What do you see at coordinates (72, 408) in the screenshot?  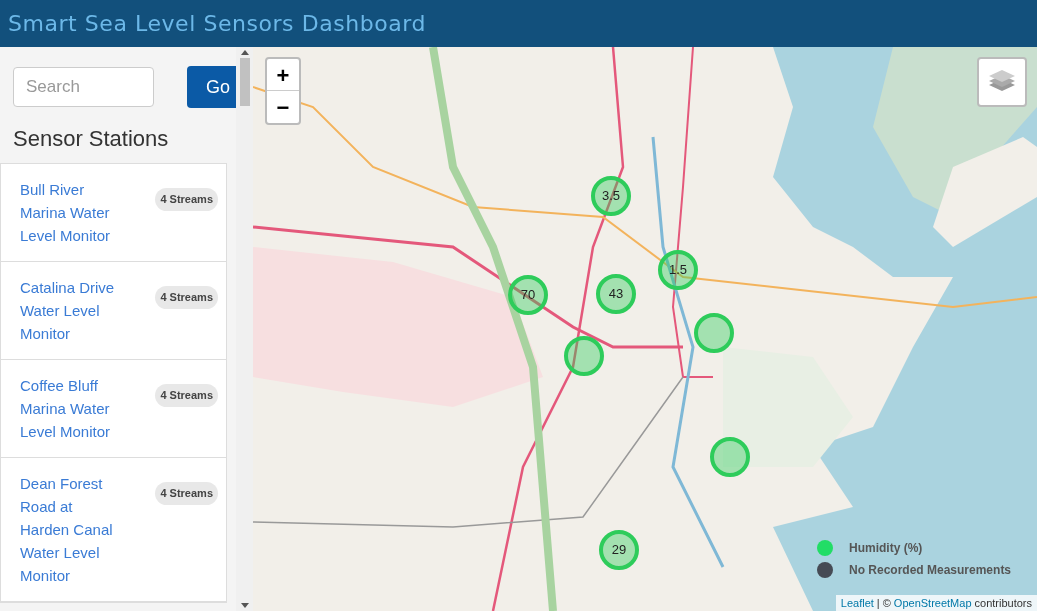 I see `station-link: Coffee Bluff Marina Water Level Monitor` at bounding box center [72, 408].